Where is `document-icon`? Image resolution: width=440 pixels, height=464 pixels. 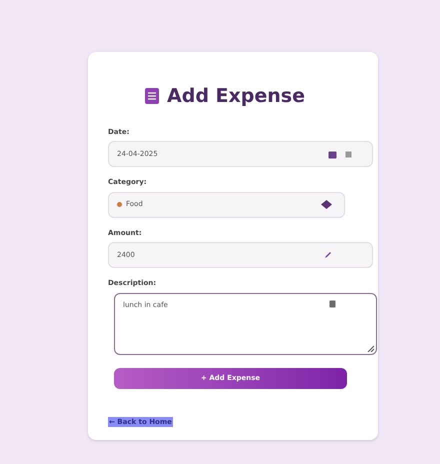 document-icon is located at coordinates (152, 96).